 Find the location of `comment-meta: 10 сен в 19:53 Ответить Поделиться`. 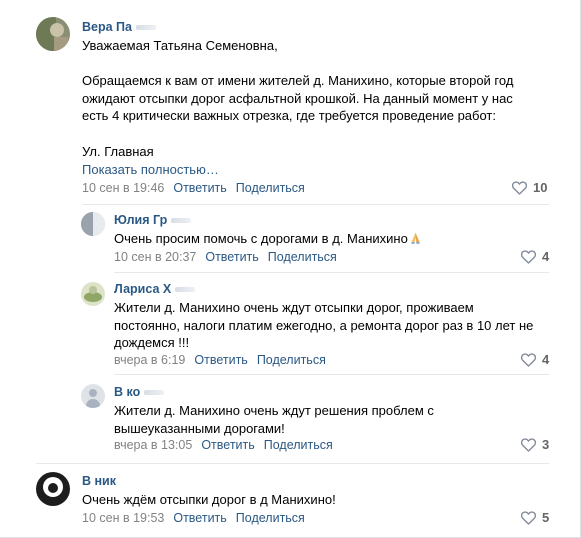

comment-meta: 10 сен в 19:53 Ответить Поделиться is located at coordinates (193, 518).